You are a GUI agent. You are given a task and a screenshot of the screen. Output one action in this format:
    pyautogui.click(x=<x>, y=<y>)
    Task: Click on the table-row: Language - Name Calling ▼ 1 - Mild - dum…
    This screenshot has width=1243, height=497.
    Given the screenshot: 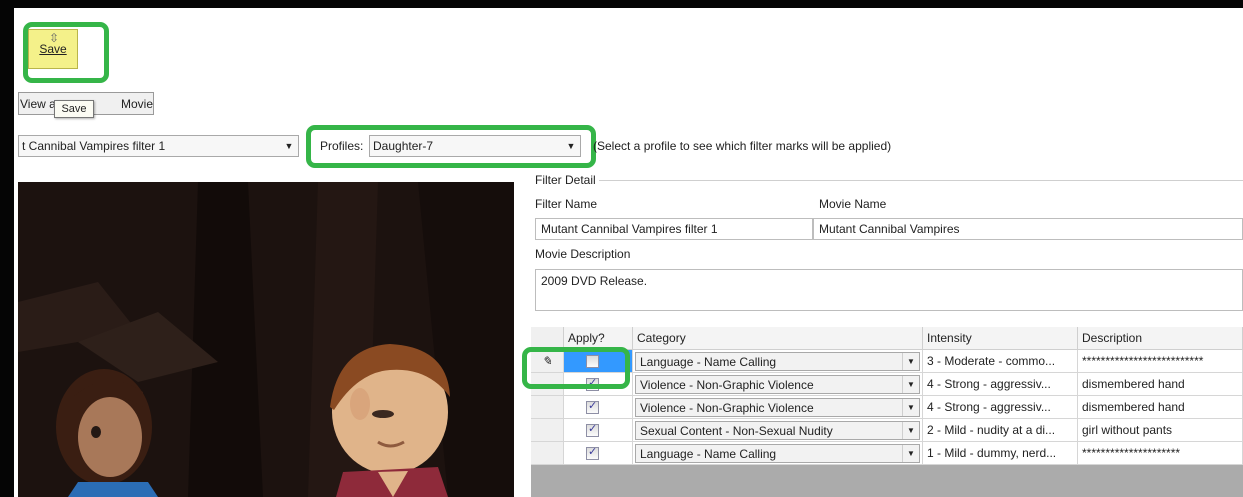 What is the action you would take?
    pyautogui.click(x=887, y=453)
    